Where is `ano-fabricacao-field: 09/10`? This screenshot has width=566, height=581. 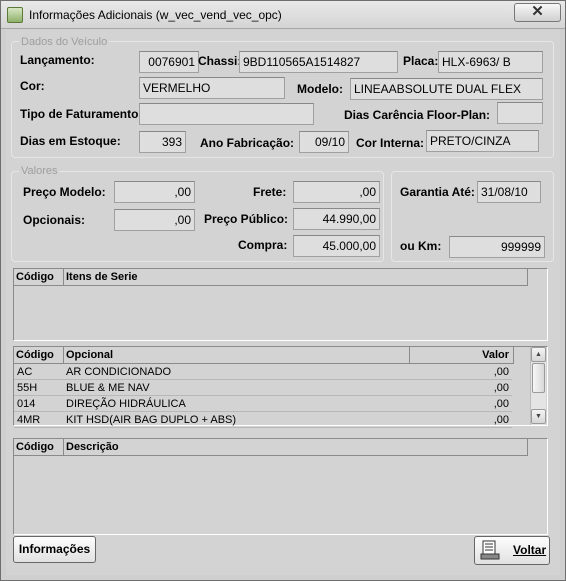 ano-fabricacao-field: 09/10 is located at coordinates (324, 142).